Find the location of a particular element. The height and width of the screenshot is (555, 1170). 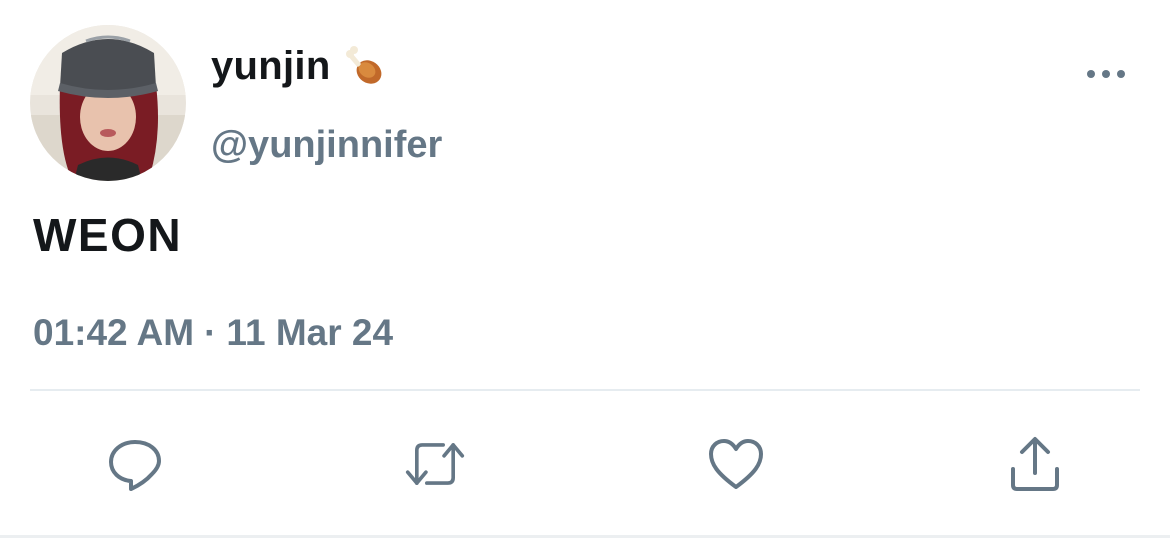

avatar is located at coordinates (108, 103).